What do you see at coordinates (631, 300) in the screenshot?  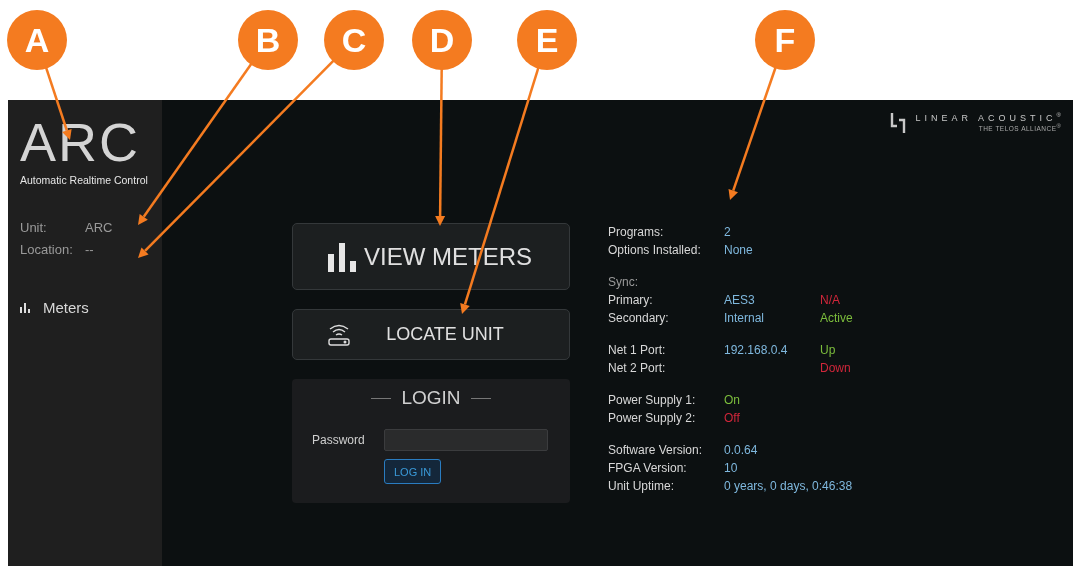 I see `status-label: Primary:` at bounding box center [631, 300].